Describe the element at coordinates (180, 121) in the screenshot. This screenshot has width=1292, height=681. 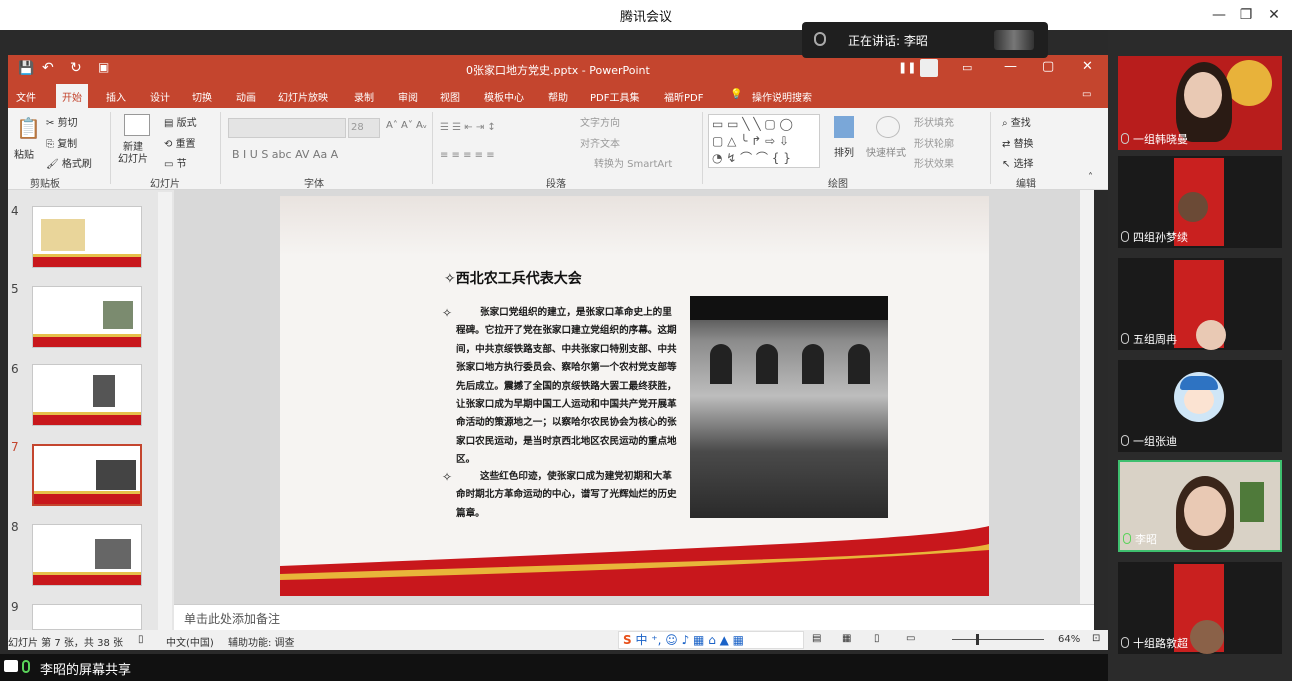
I see `layout-button: ▤ 版式` at that location.